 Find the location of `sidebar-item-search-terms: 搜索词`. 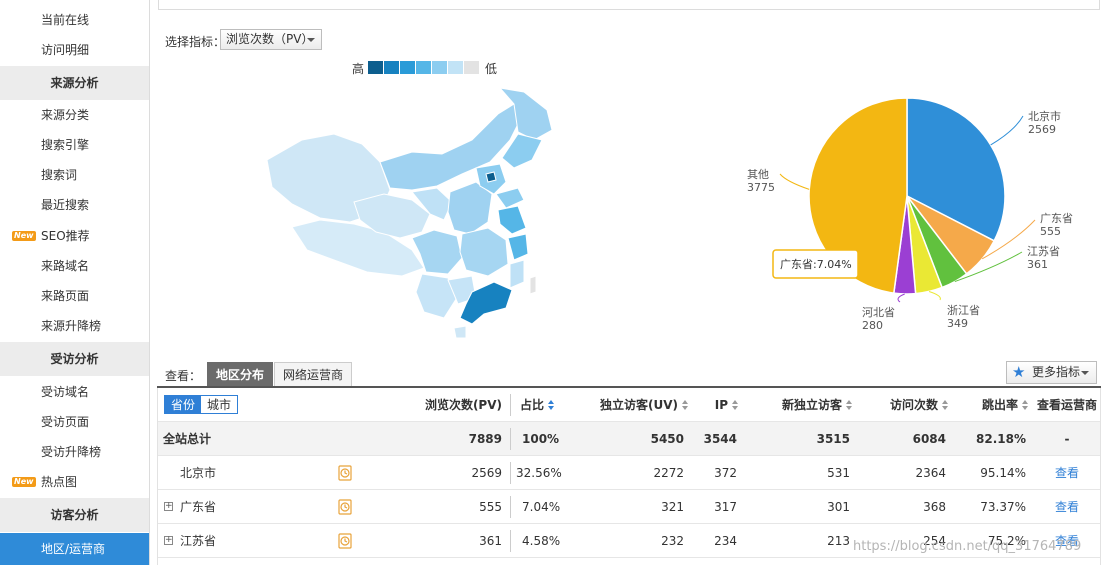

sidebar-item-search-terms: 搜索词 is located at coordinates (74, 175).